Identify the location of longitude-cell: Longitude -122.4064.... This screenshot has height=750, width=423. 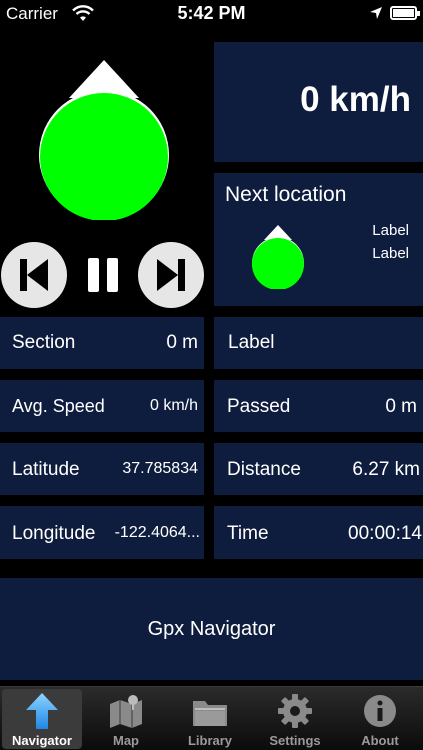
(102, 532).